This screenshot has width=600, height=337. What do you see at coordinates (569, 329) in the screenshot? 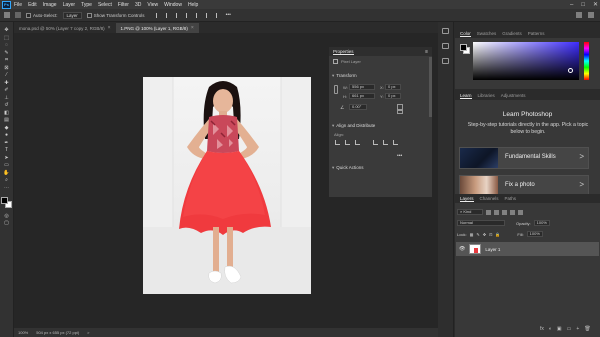
I see `new-group-icon: ▭` at bounding box center [569, 329].